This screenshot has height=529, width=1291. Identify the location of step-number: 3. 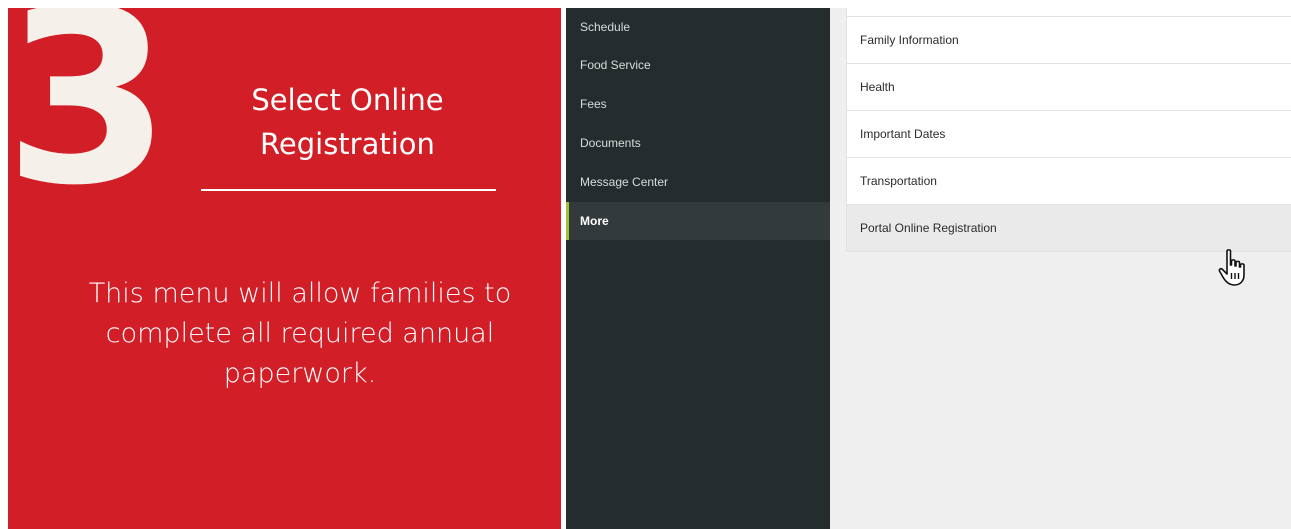
(89, 123).